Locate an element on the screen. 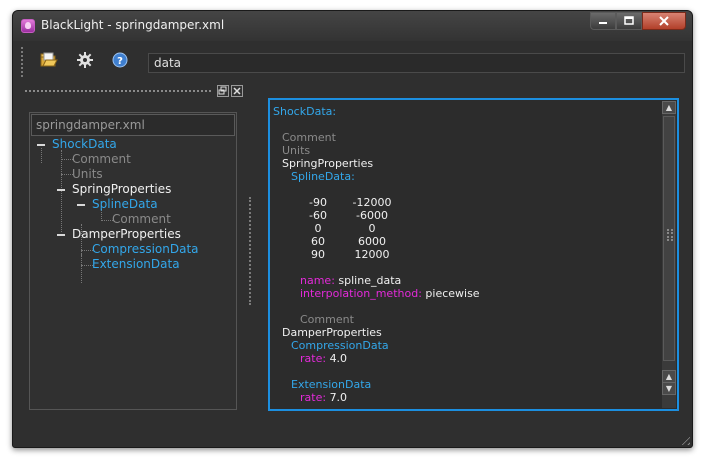 The image size is (715, 468). editor-name-line: name: spline_data is located at coordinates (350, 280).